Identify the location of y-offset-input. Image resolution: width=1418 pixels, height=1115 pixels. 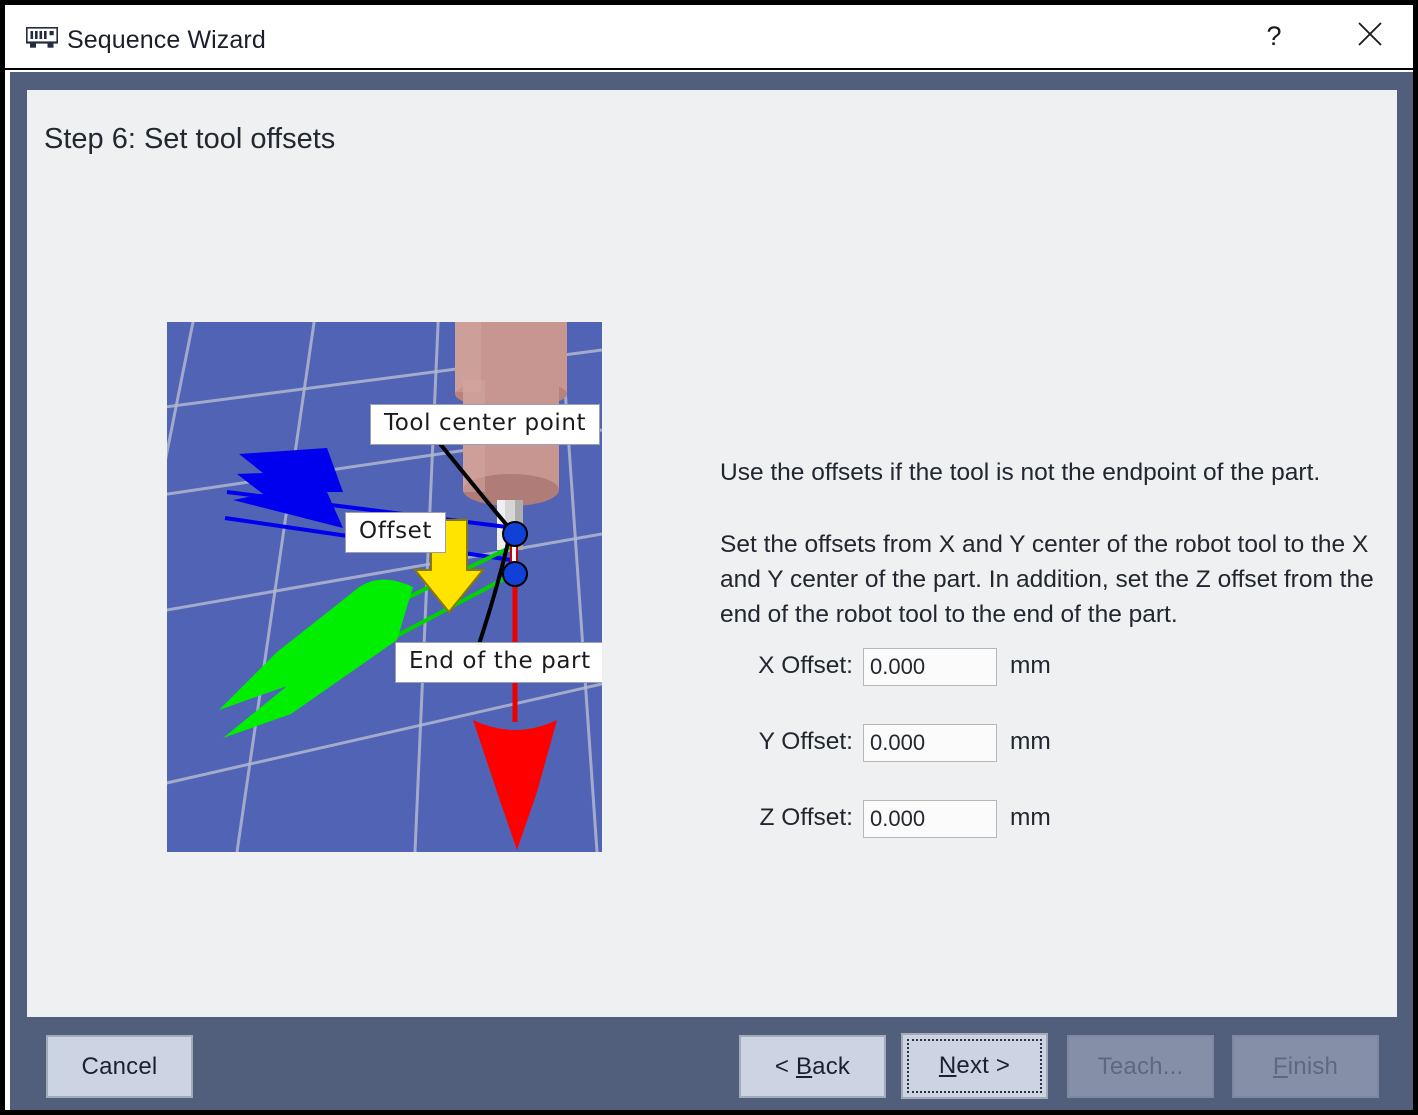
(930, 743).